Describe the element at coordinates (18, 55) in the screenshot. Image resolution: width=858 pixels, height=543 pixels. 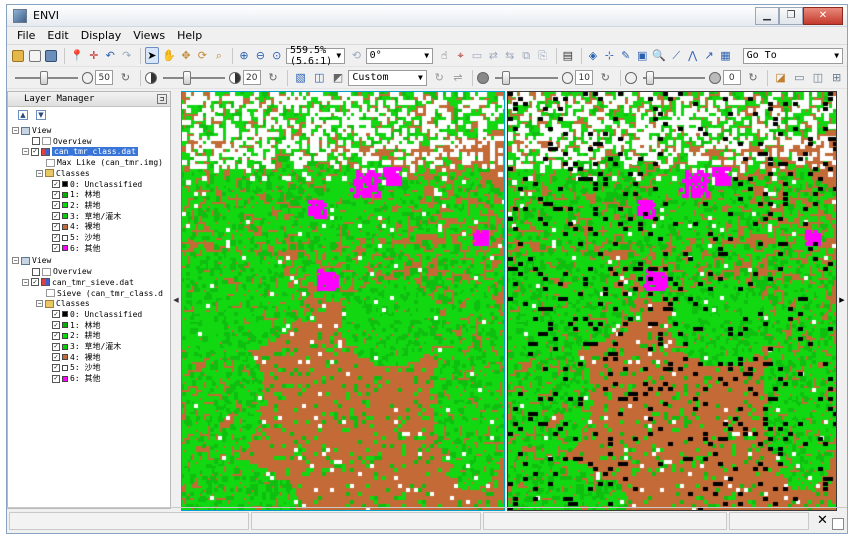
I see `open-file-icon` at that location.